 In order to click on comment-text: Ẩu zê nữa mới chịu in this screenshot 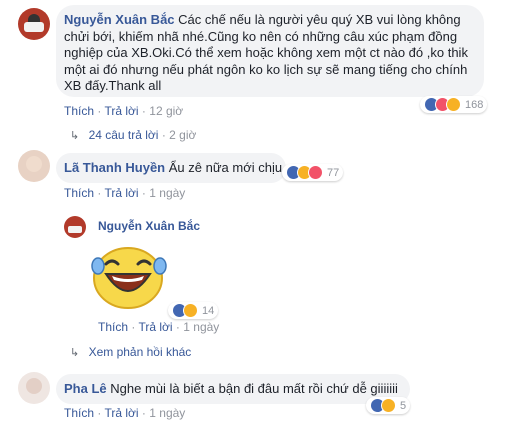, I will do `click(225, 167)`.